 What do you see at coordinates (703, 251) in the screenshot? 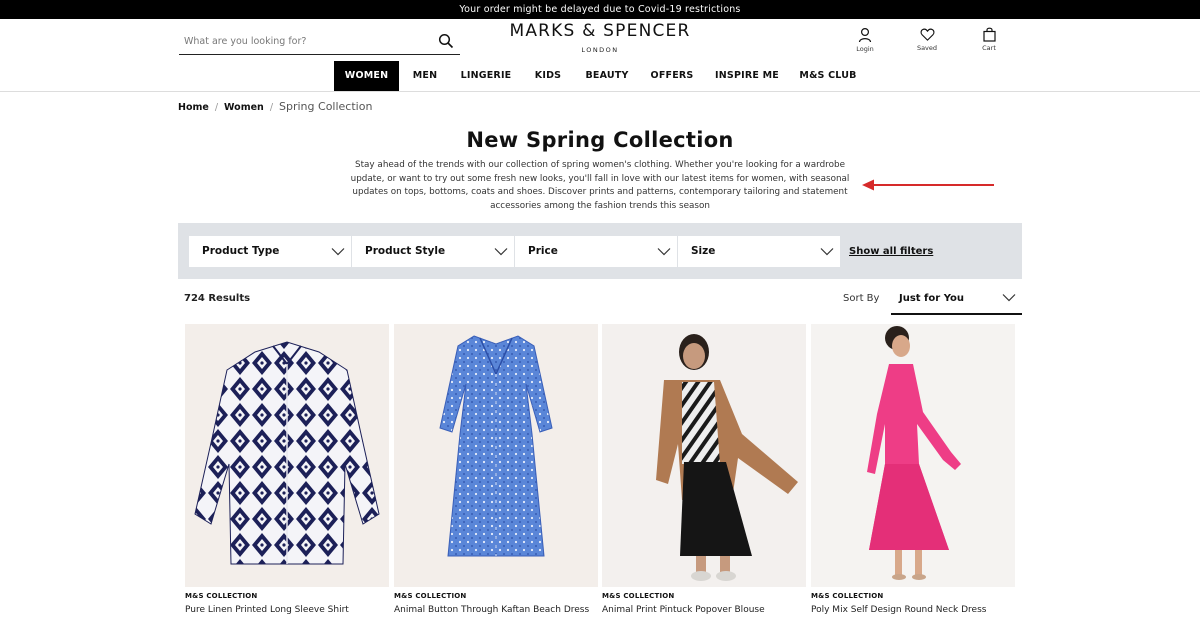
I see `filter-label: Size` at bounding box center [703, 251].